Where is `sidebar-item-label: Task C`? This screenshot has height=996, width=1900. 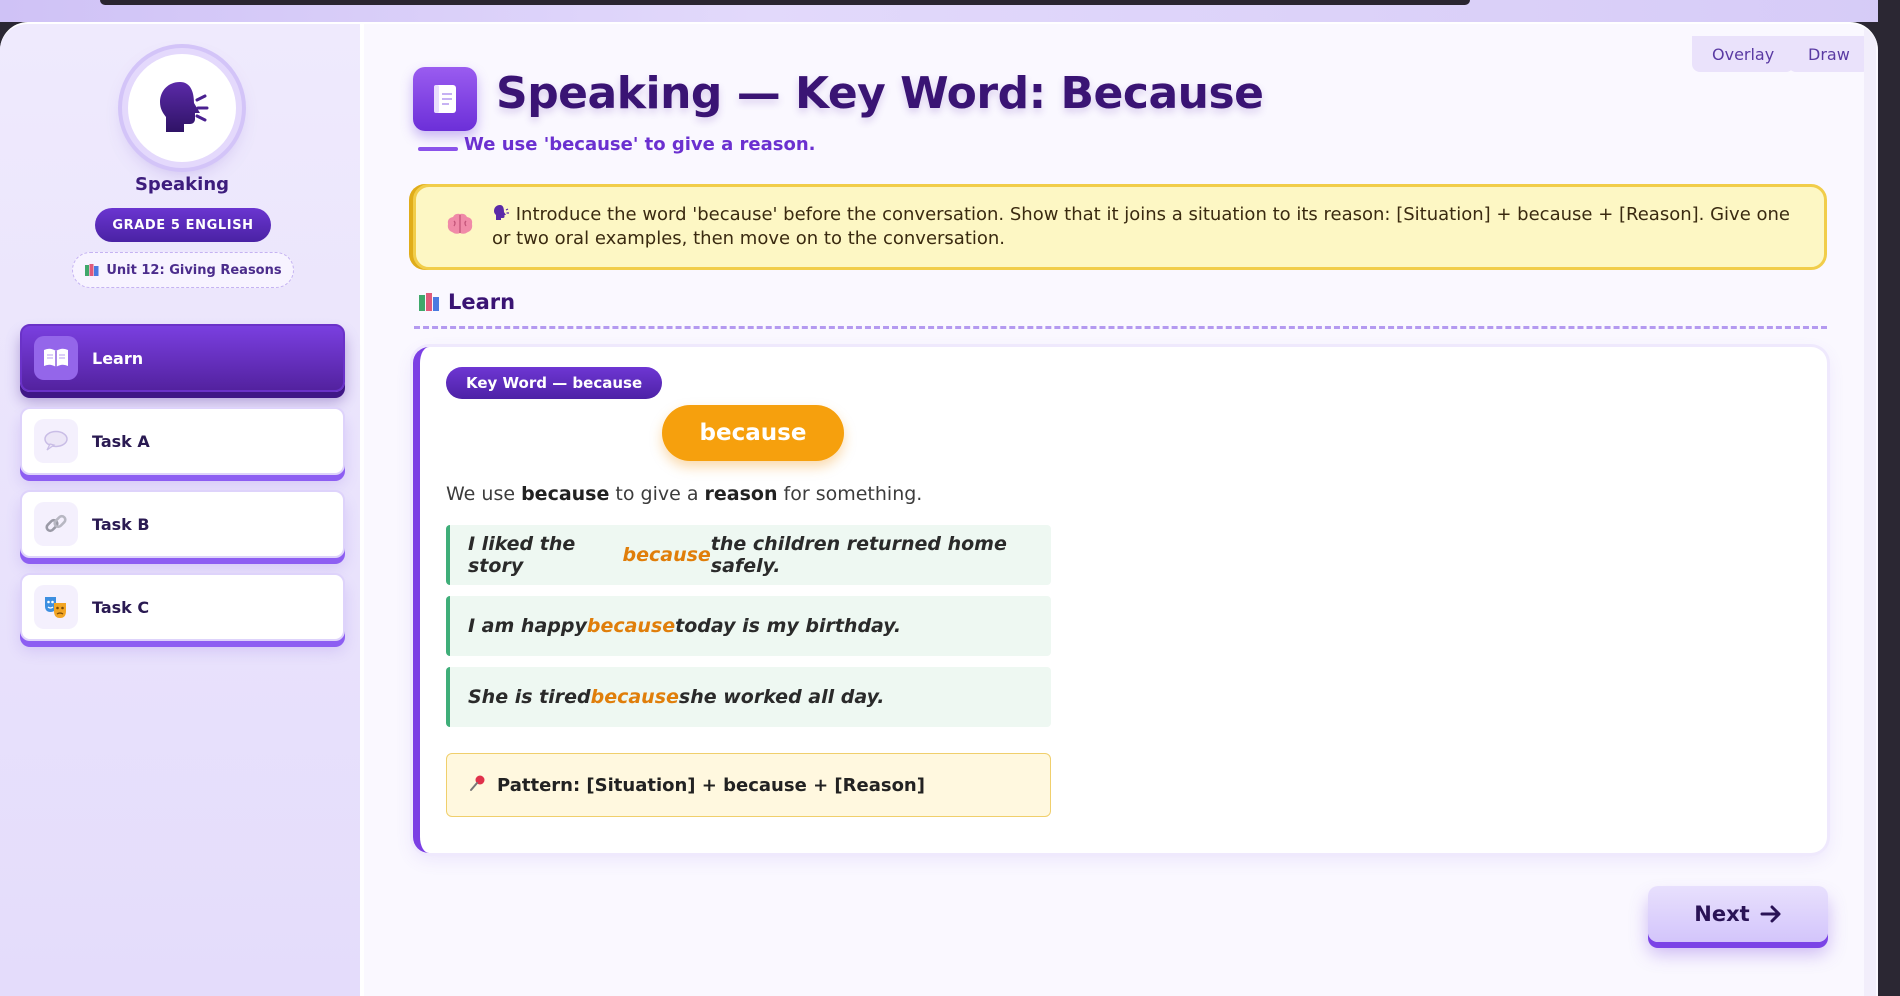
sidebar-item-label: Task C is located at coordinates (121, 607).